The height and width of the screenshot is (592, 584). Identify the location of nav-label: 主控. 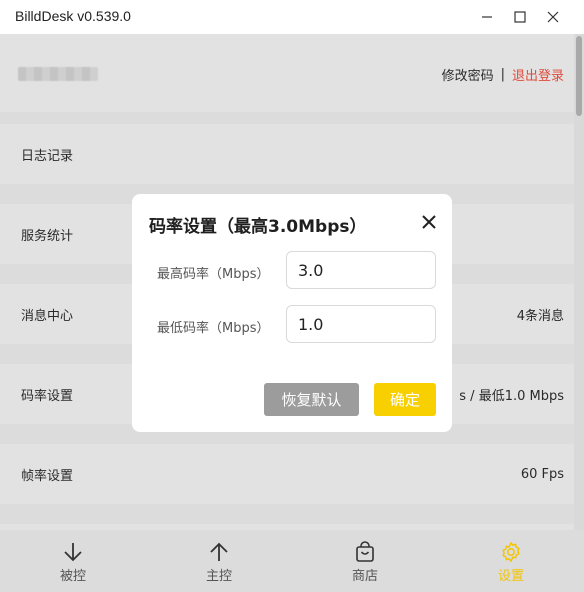
(218, 576).